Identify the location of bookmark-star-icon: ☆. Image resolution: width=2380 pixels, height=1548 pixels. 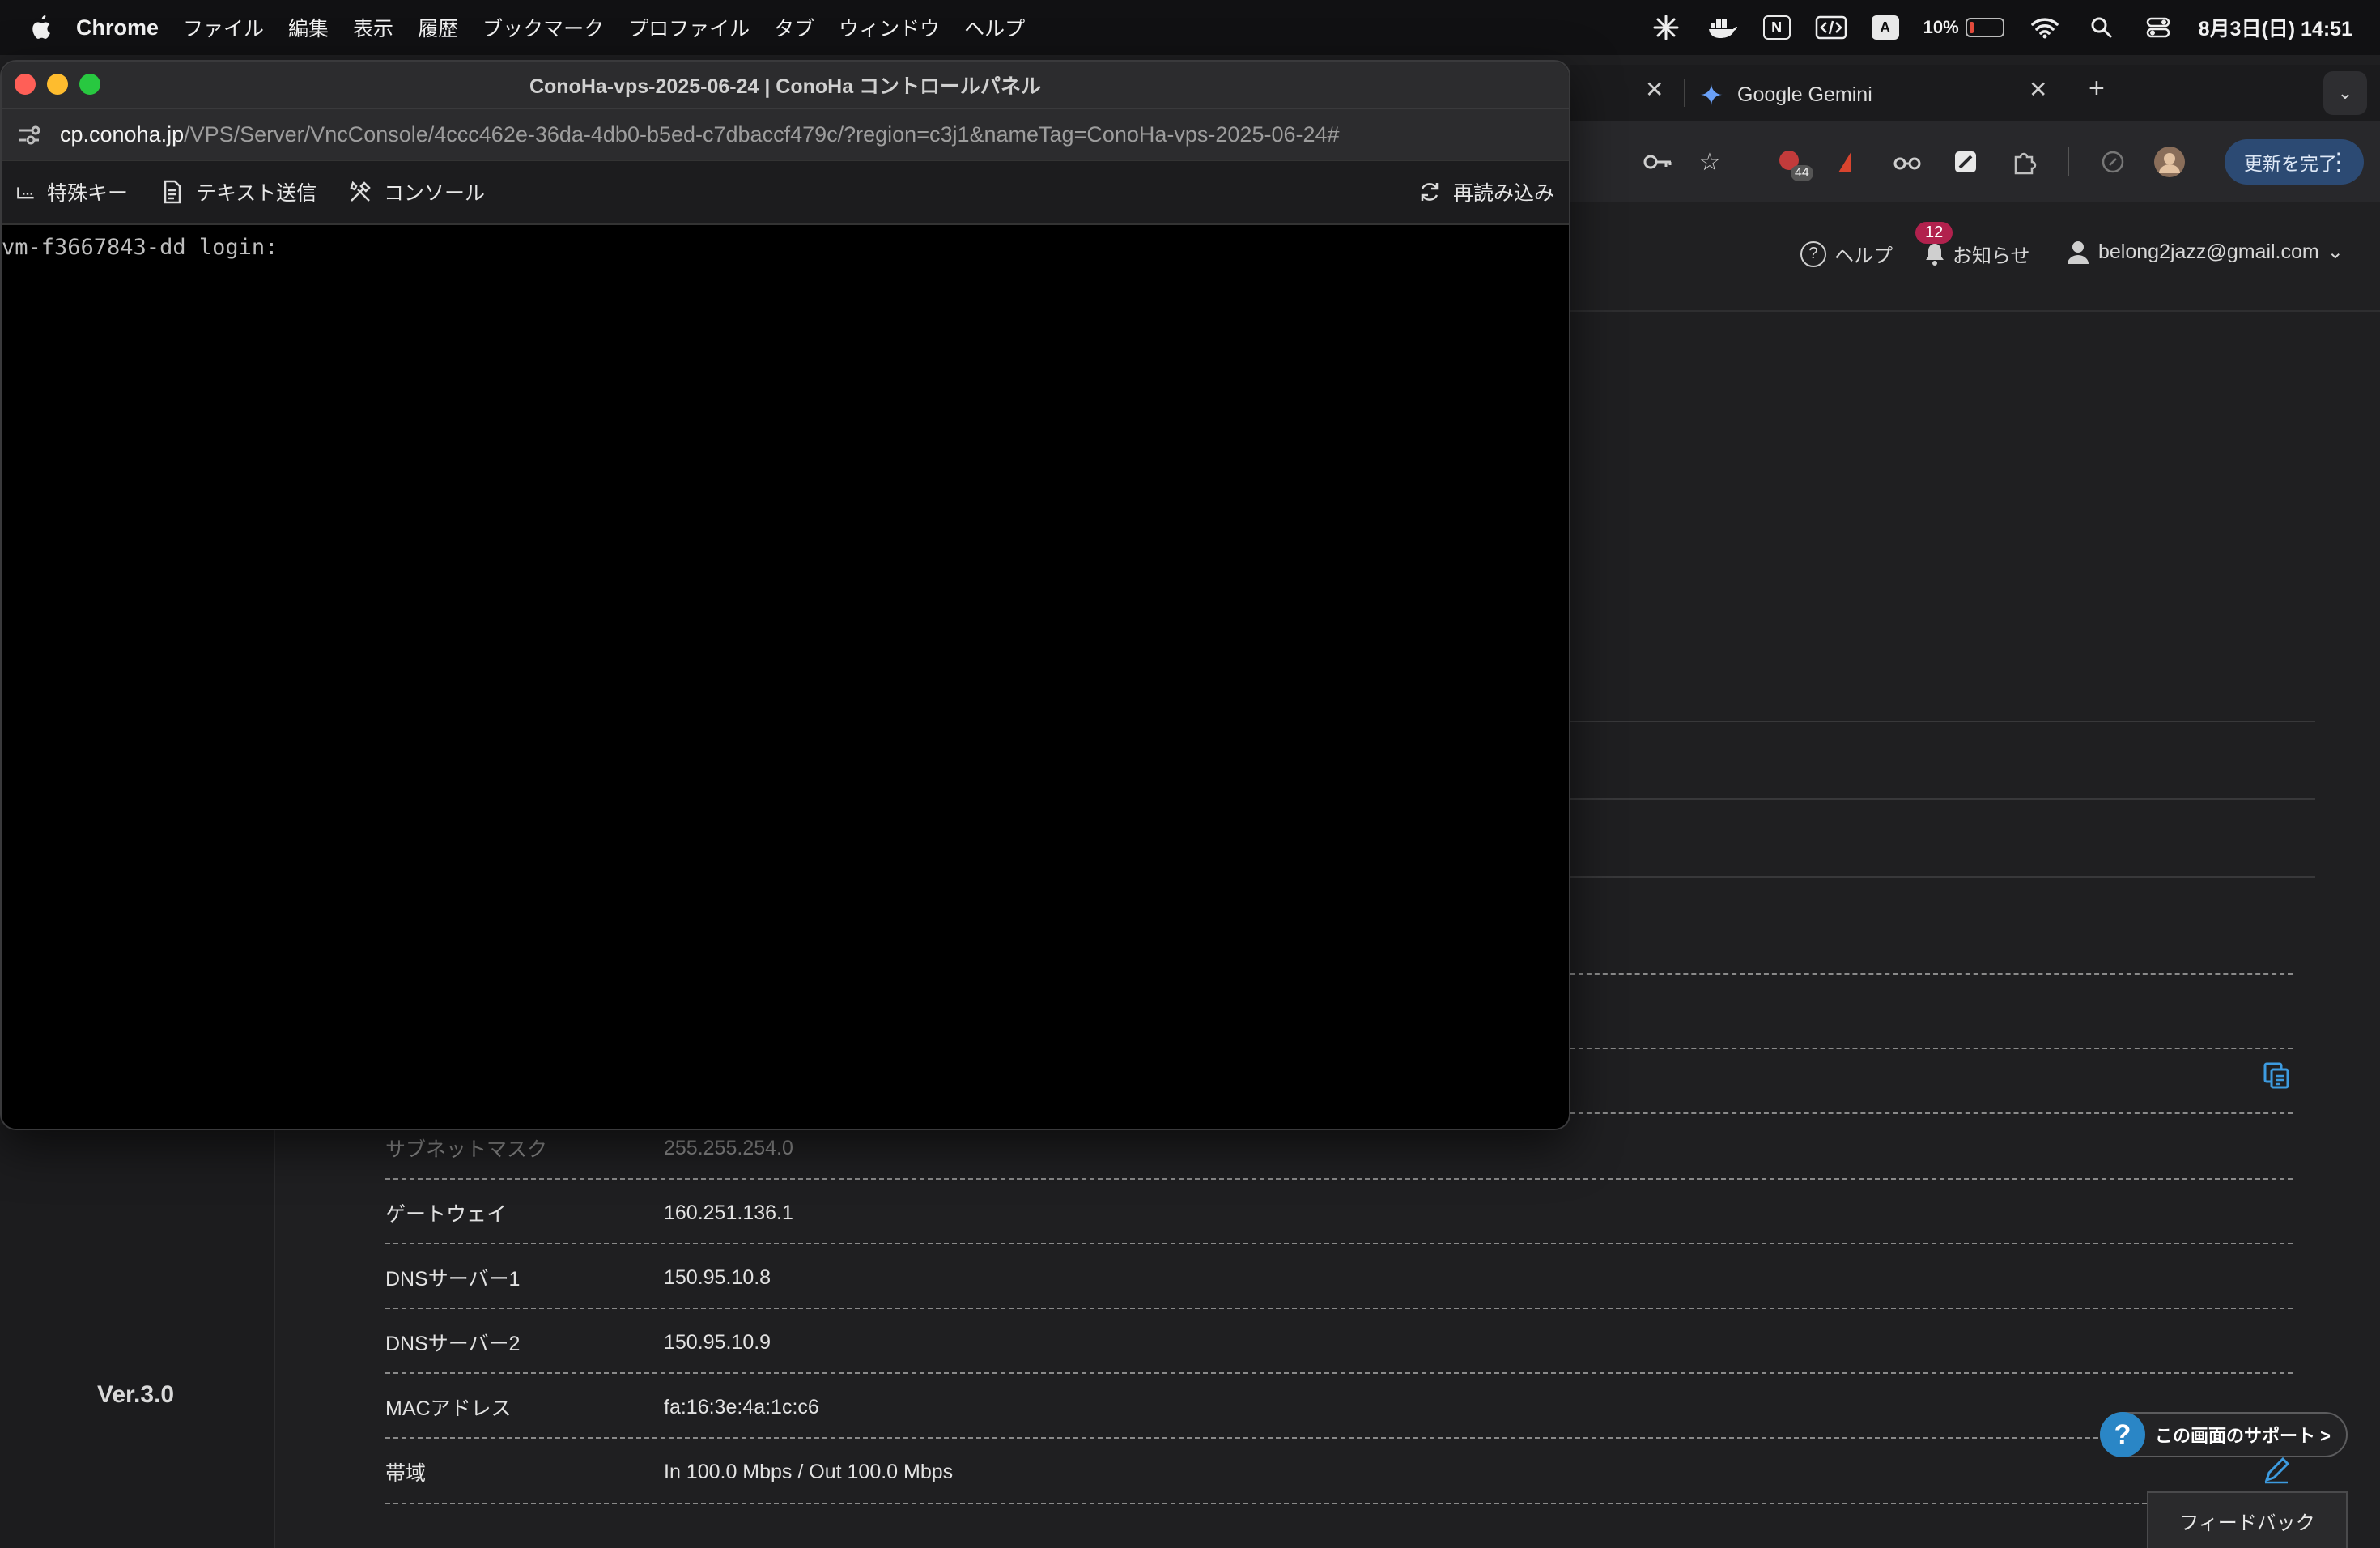
(1710, 162).